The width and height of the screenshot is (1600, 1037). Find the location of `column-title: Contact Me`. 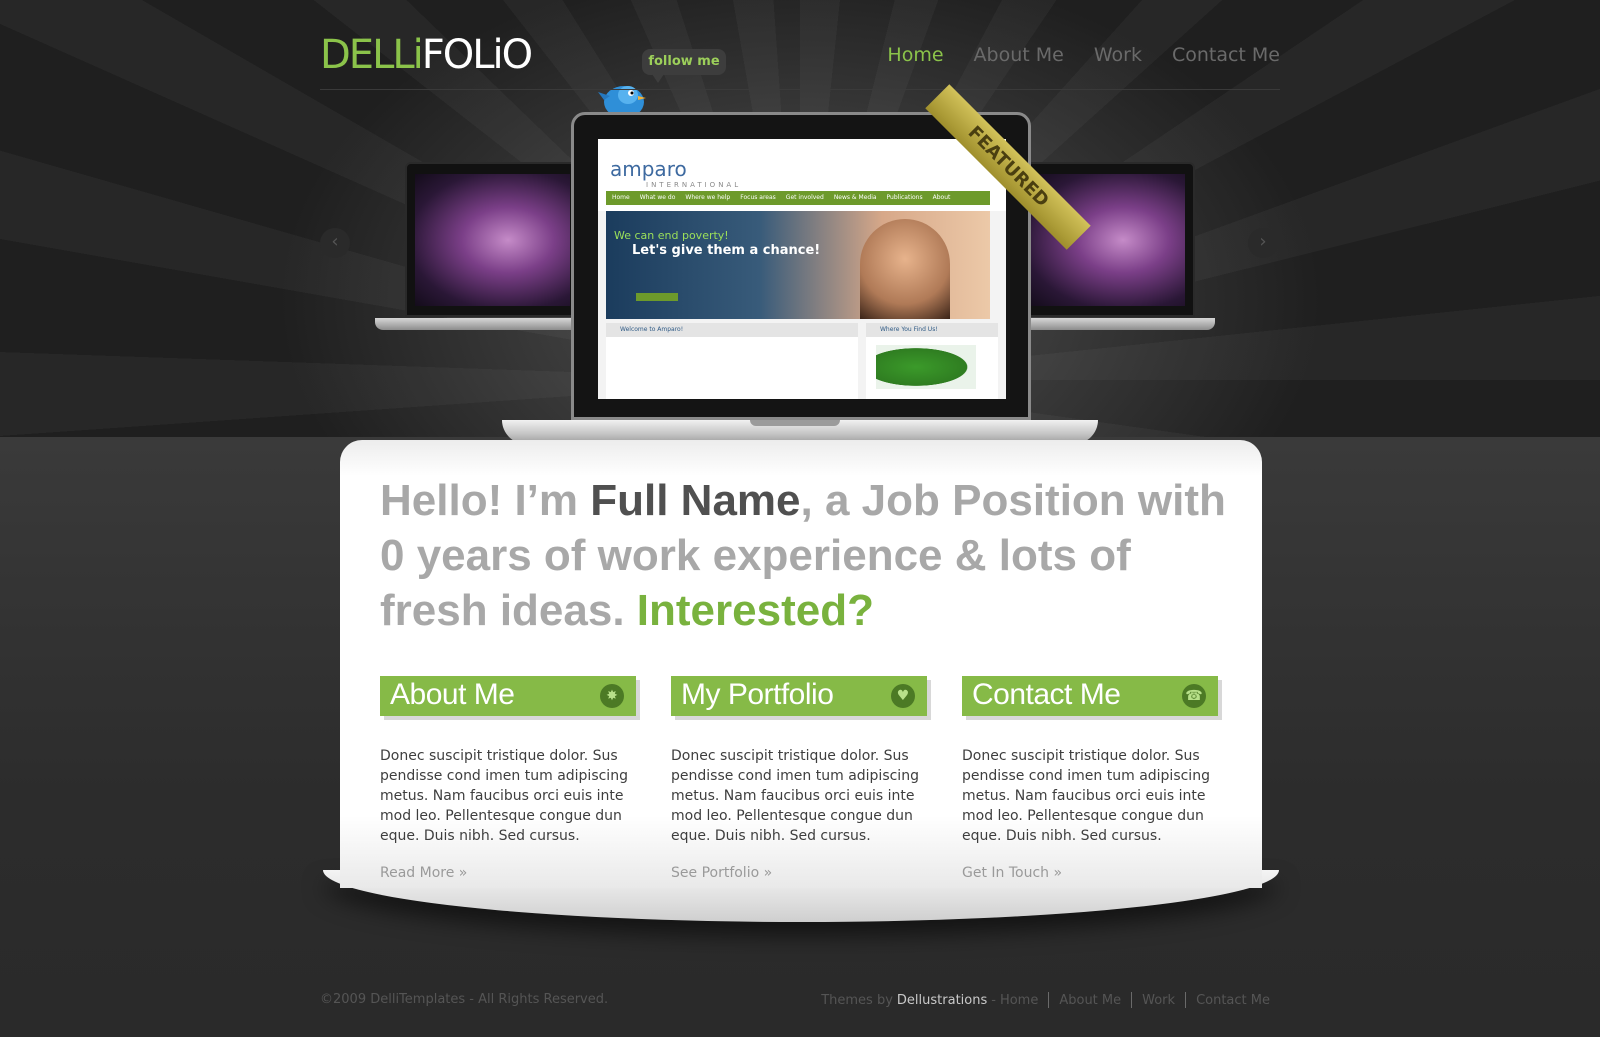

column-title: Contact Me is located at coordinates (1046, 694).